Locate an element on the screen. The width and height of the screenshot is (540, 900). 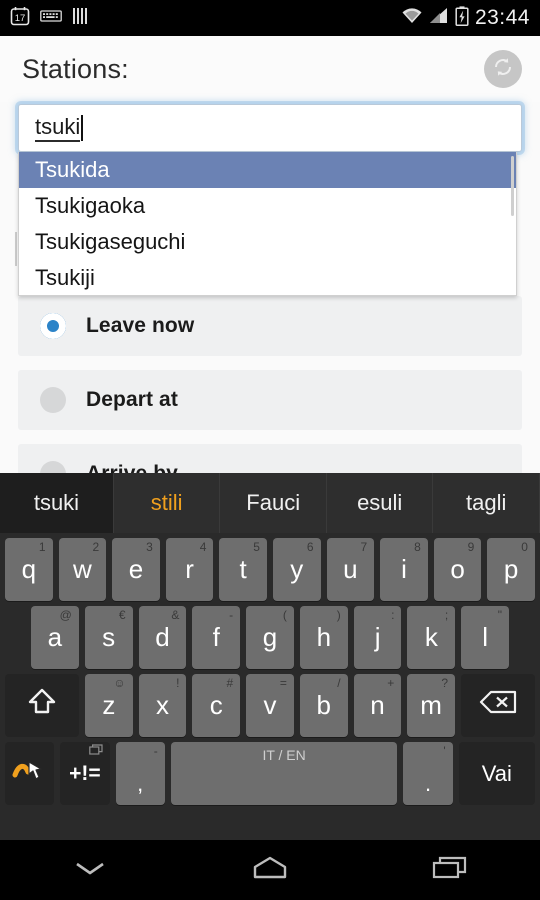
dropdown-item-0: Tsukida is located at coordinates (267, 170).